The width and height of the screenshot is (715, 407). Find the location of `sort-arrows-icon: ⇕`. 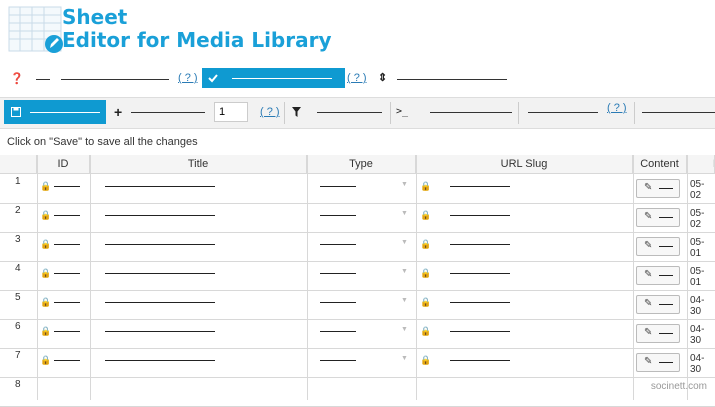

sort-arrows-icon: ⇕ is located at coordinates (382, 77).